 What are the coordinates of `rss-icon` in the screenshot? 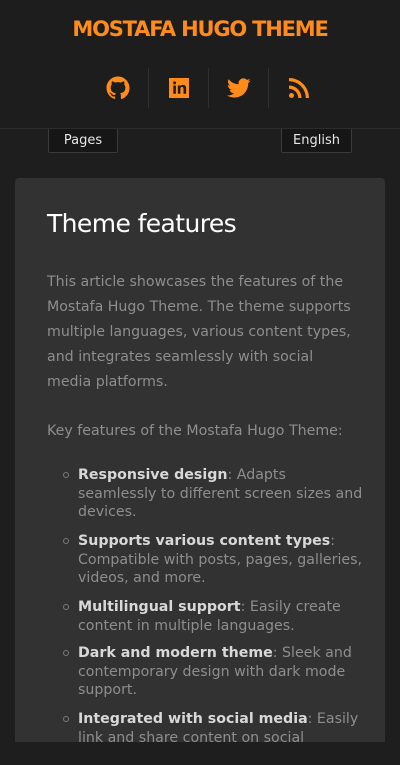 It's located at (298, 88).